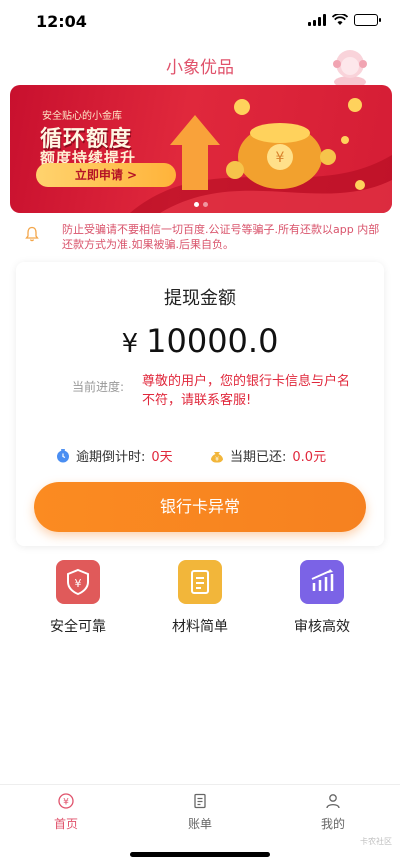 This screenshot has width=400, height=865. What do you see at coordinates (200, 298) in the screenshot?
I see `withdraw-label: 提现金额` at bounding box center [200, 298].